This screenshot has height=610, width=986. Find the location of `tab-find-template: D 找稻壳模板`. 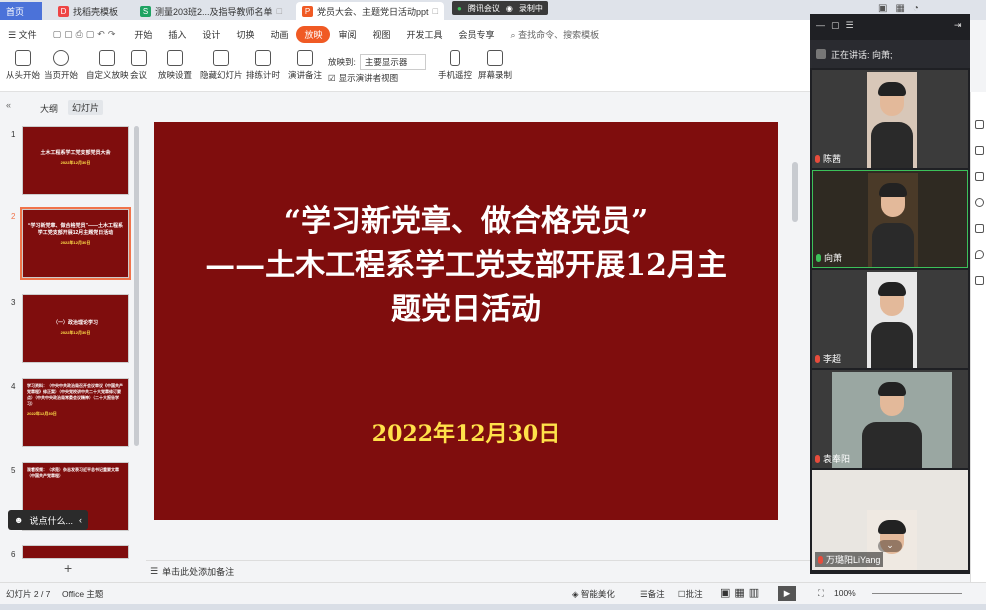

tab-find-template: D 找稻壳模板 is located at coordinates (91, 11).